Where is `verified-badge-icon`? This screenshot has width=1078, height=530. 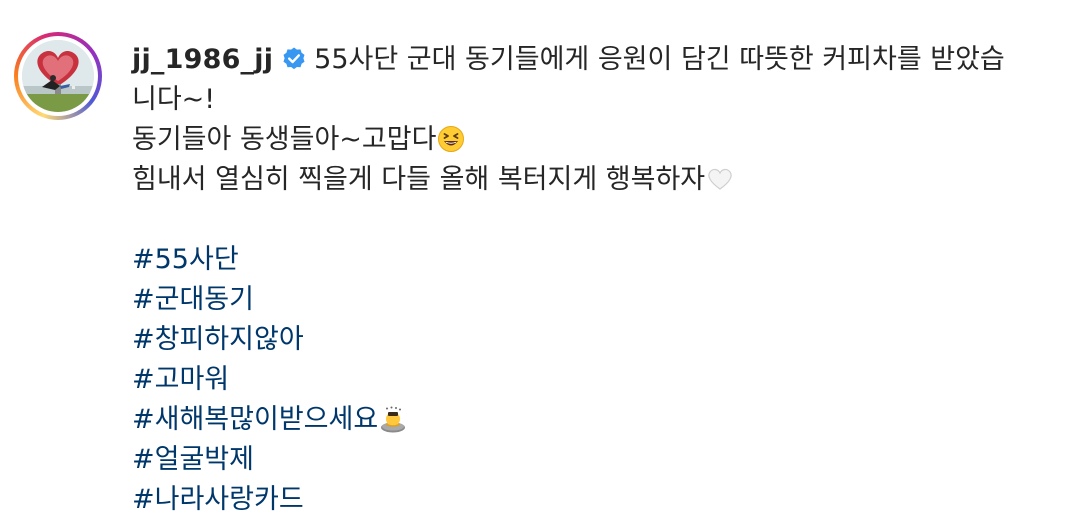 verified-badge-icon is located at coordinates (294, 58).